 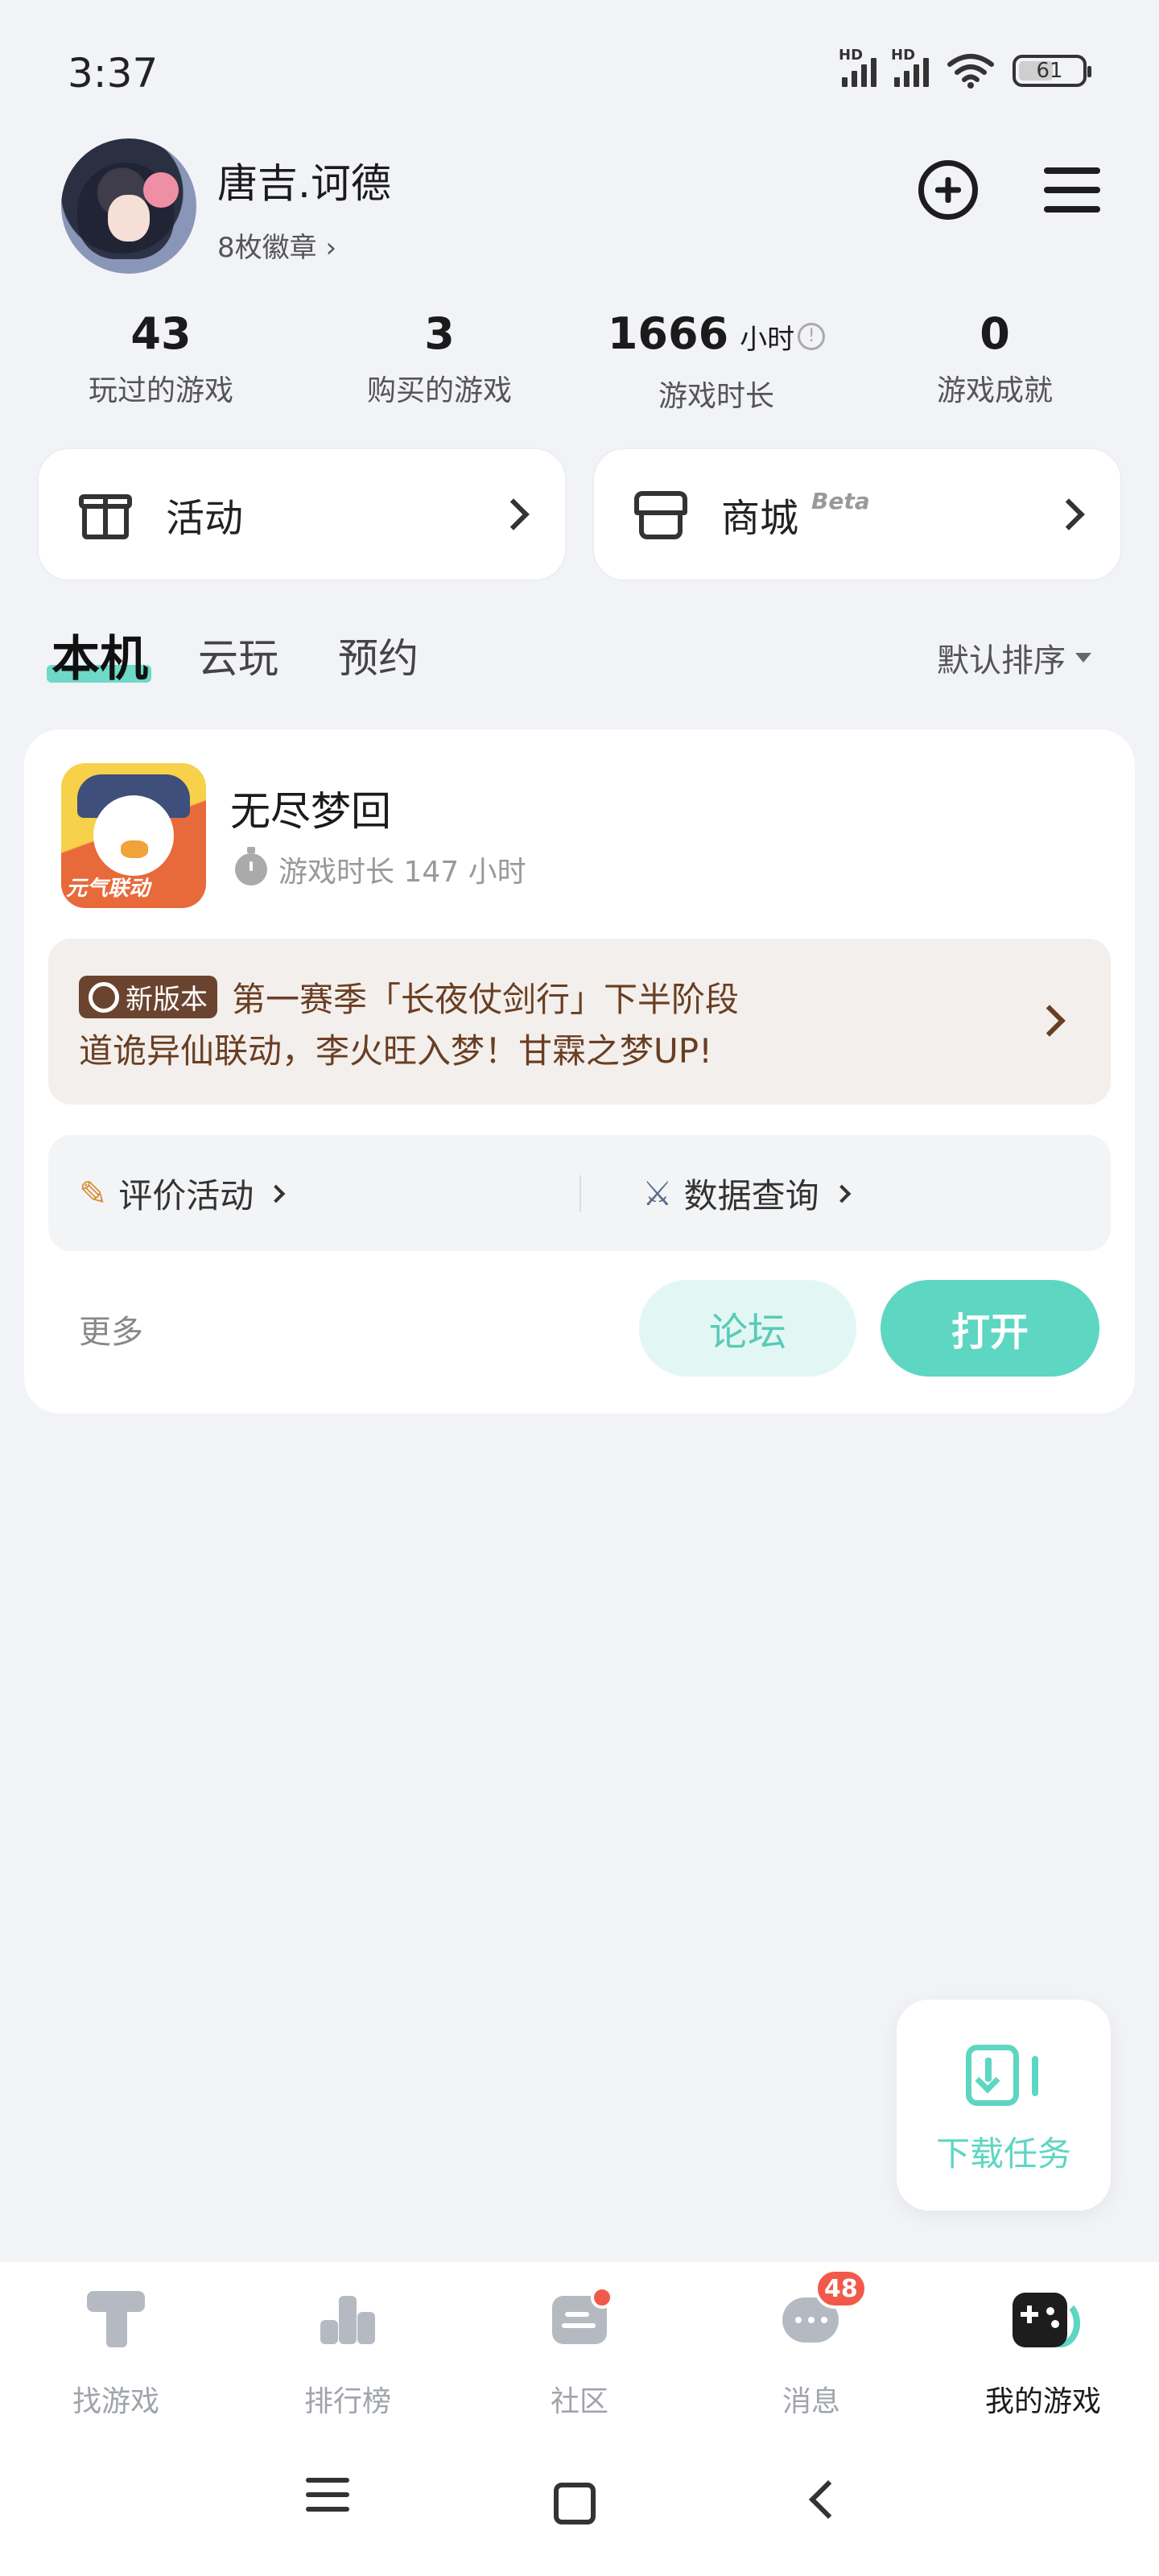 What do you see at coordinates (304, 180) in the screenshot?
I see `username: 唐吉.诃德` at bounding box center [304, 180].